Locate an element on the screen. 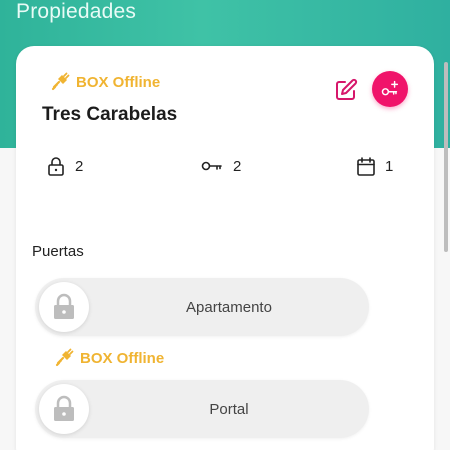 This screenshot has width=450, height=450. door-label: Apartamento is located at coordinates (229, 307).